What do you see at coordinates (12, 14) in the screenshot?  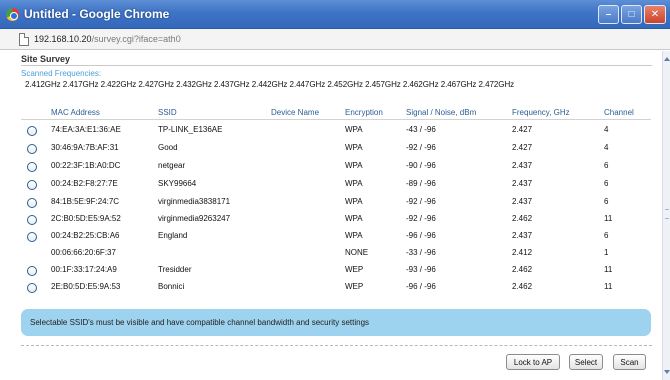 I see `chrome-icon` at bounding box center [12, 14].